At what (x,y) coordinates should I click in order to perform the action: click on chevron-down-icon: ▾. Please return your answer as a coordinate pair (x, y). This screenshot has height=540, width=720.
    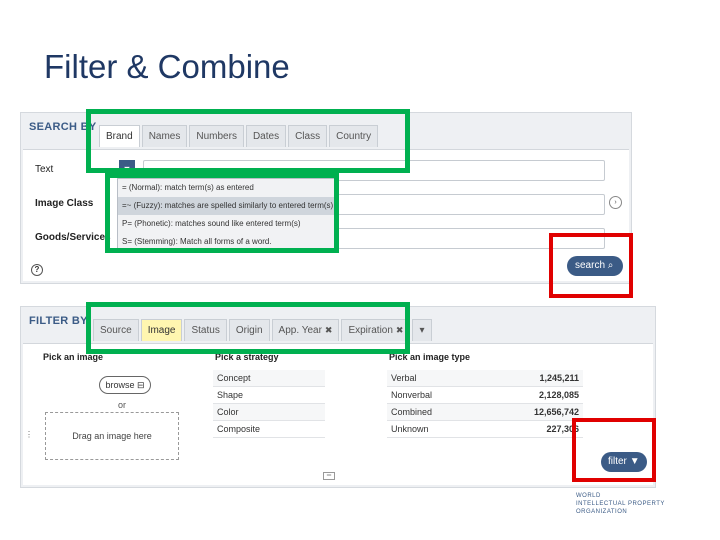
    Looking at the image, I should click on (422, 330).